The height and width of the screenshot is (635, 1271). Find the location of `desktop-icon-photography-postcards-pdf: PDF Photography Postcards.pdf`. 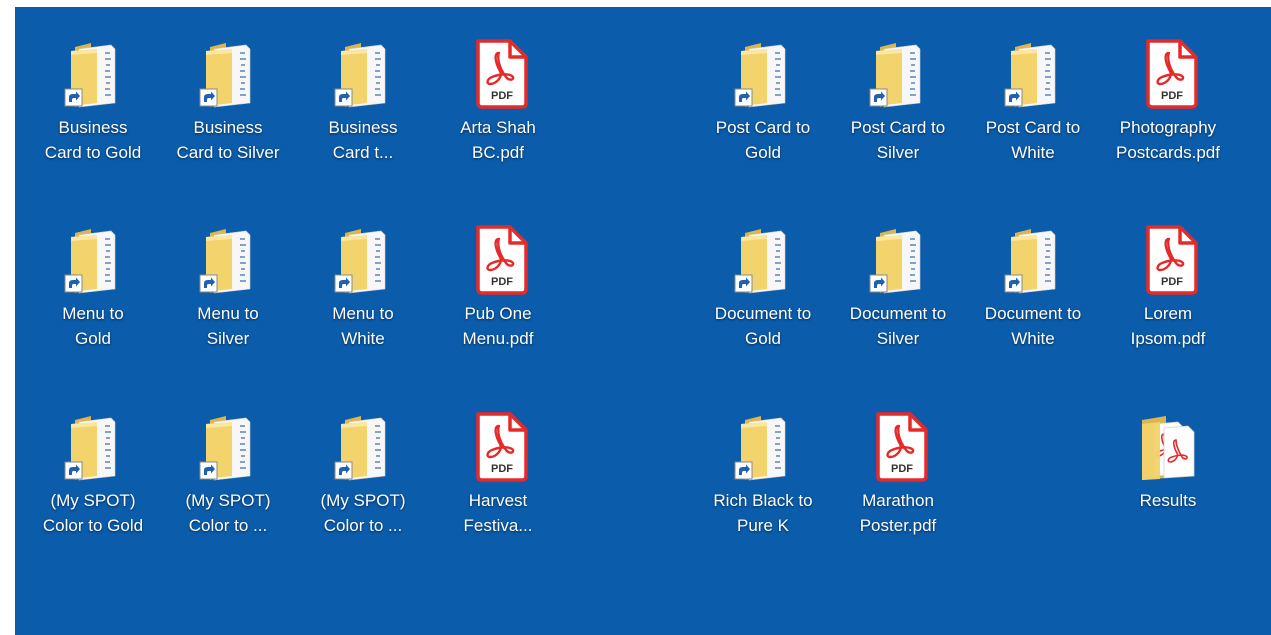

desktop-icon-photography-postcards-pdf: PDF Photography Postcards.pdf is located at coordinates (1168, 101).